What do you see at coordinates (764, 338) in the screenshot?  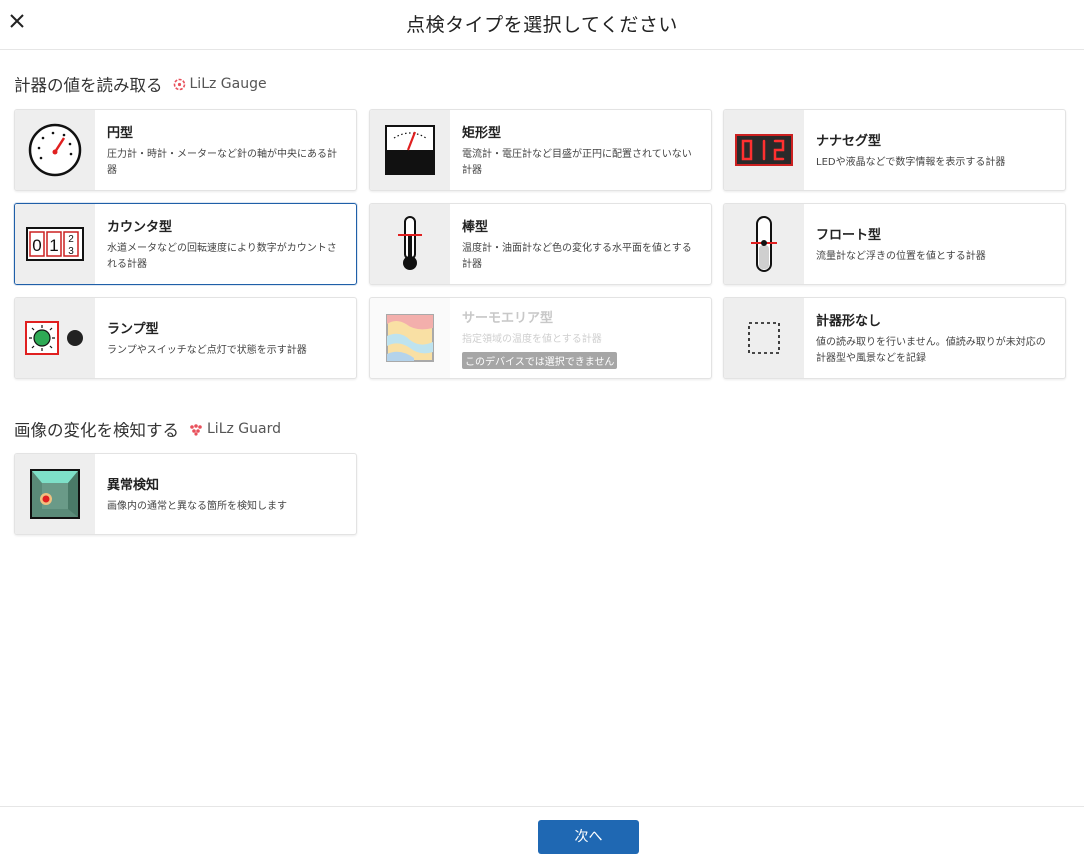 I see `dashed-box-icon` at bounding box center [764, 338].